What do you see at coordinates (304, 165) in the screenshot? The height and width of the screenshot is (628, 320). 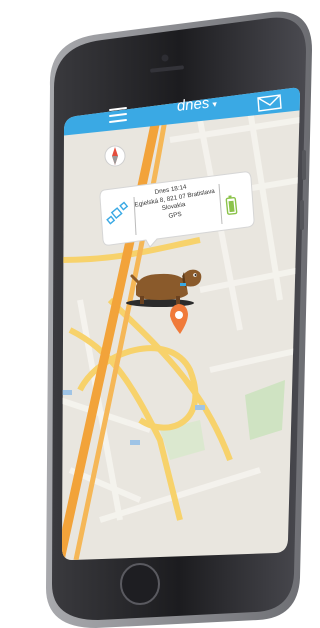 I see `side-button` at bounding box center [304, 165].